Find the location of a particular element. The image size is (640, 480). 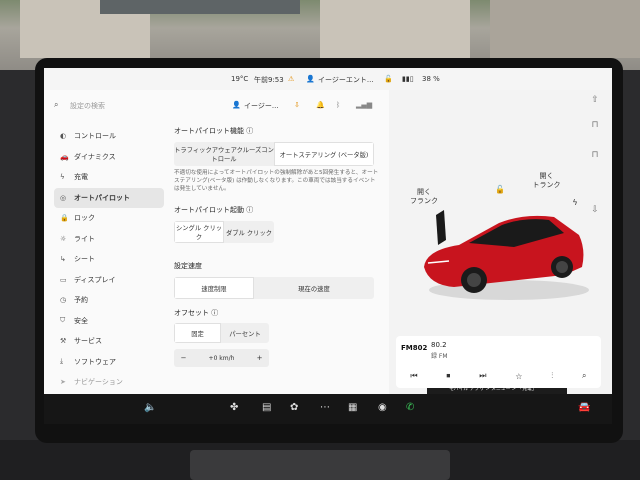

steering-icon: ◎ is located at coordinates (63, 197).